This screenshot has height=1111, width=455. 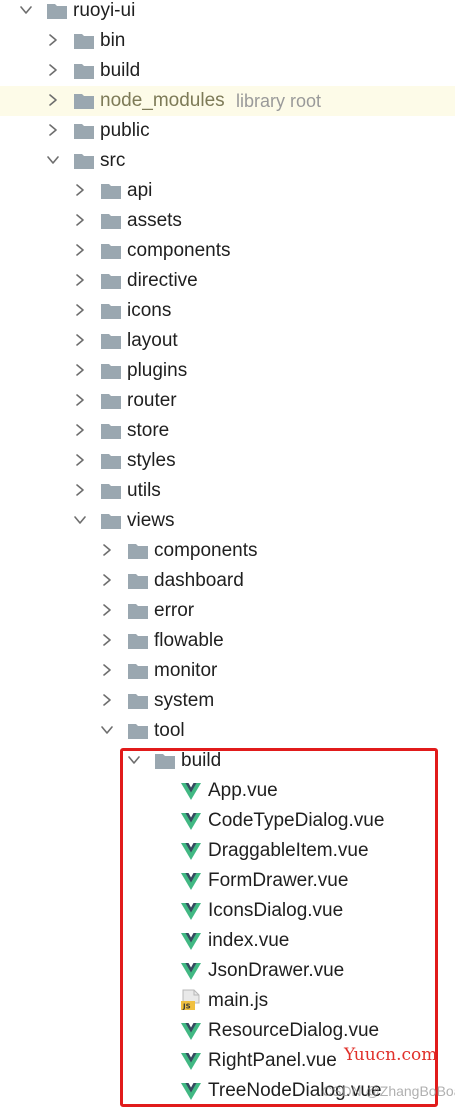 What do you see at coordinates (388, 1091) in the screenshot?
I see `watermark-author: CSDN @ZhangBoBoa` at bounding box center [388, 1091].